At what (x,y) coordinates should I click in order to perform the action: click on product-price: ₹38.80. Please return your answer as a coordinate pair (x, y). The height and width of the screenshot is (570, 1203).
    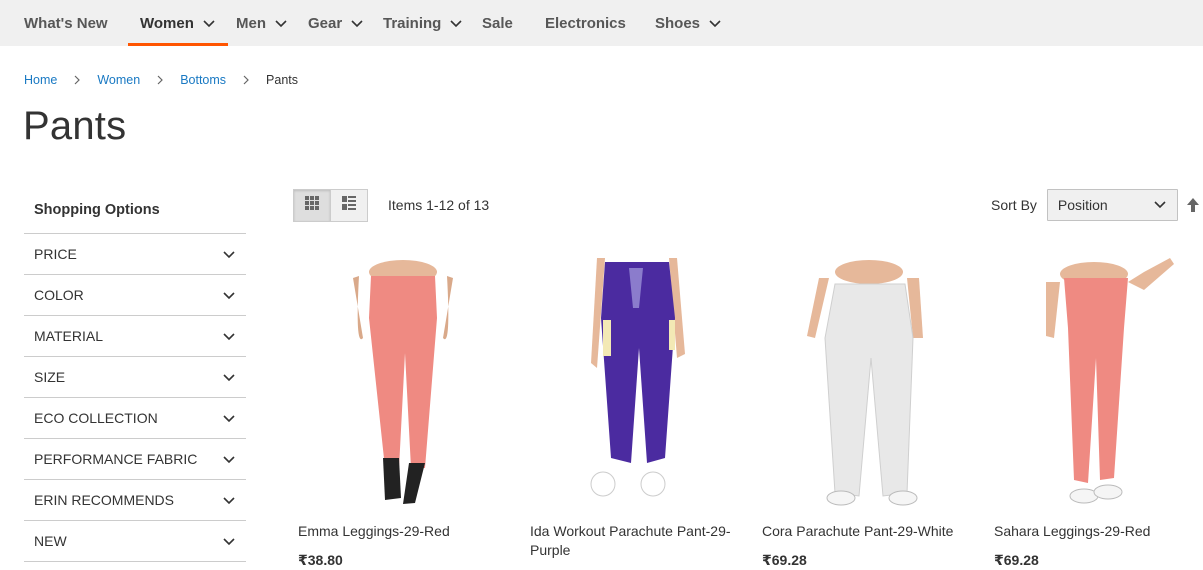
    Looking at the image, I should click on (320, 560).